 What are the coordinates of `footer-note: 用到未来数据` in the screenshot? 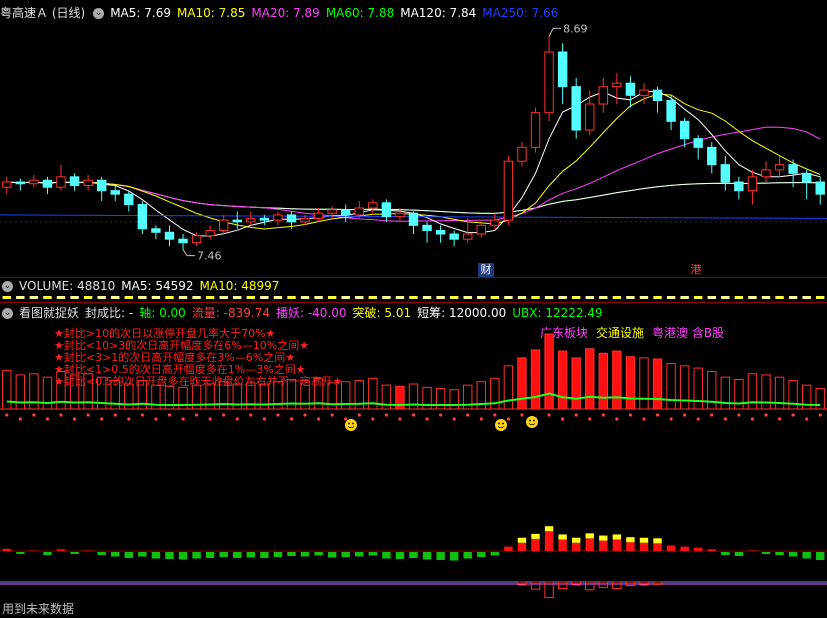 It's located at (38, 609).